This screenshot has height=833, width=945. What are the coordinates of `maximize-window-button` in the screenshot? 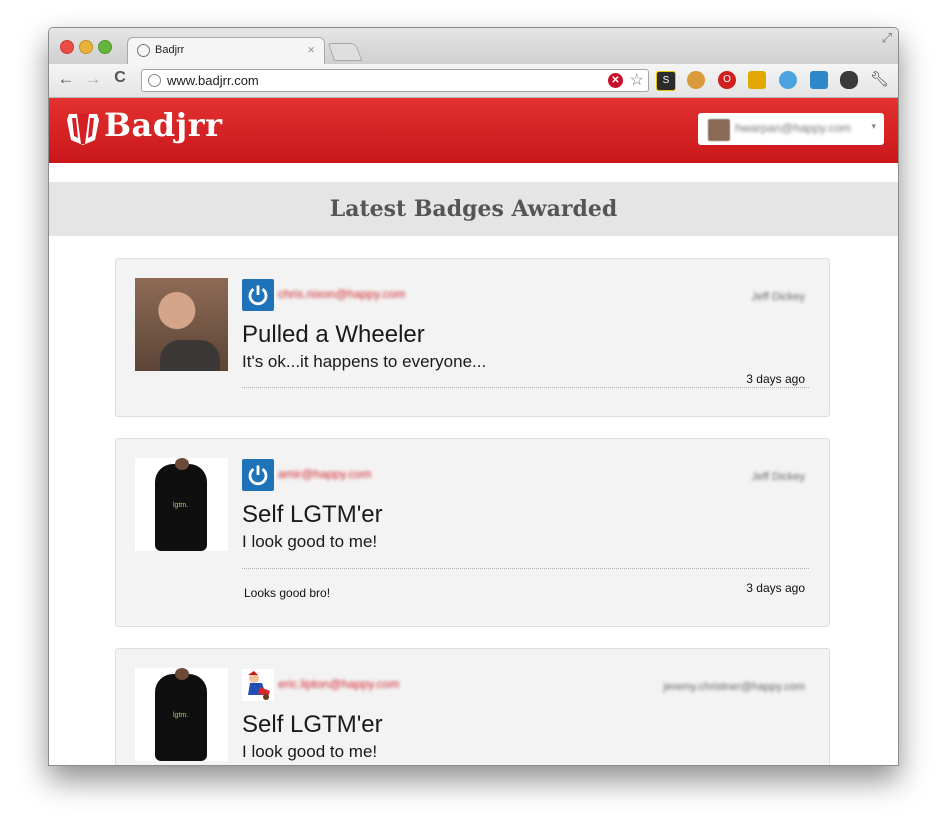 It's located at (105, 47).